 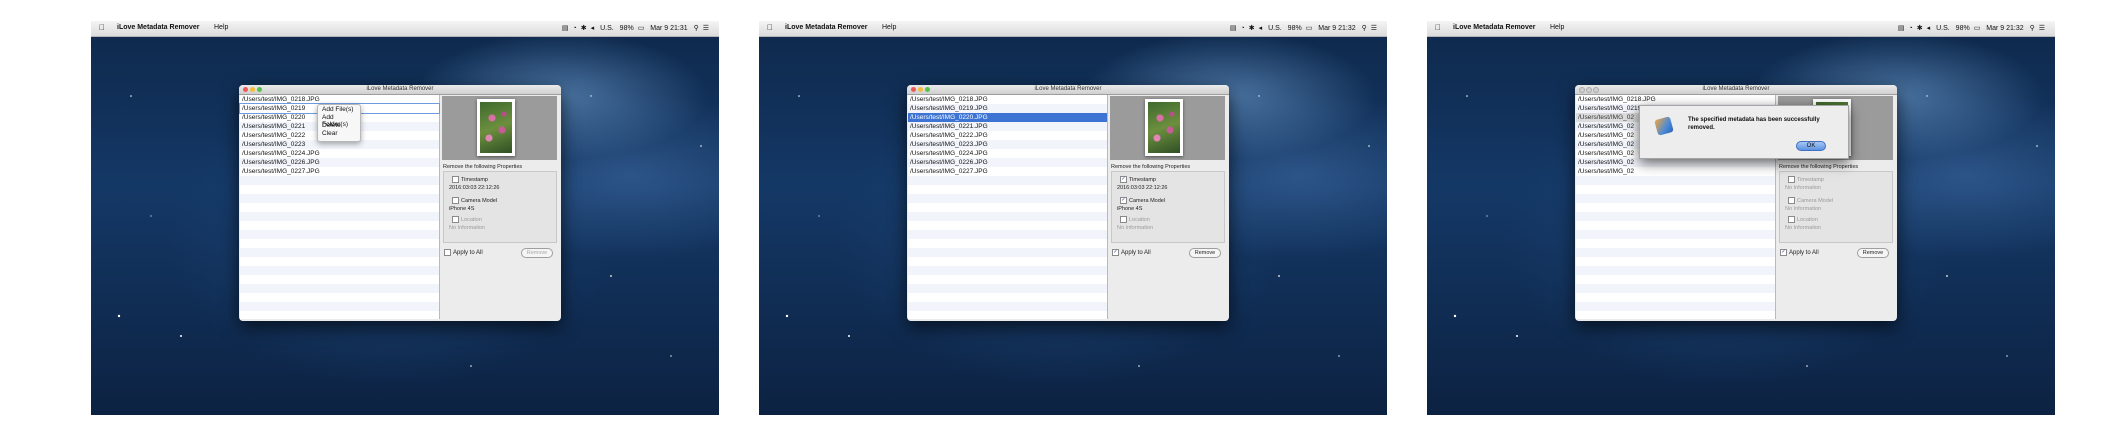 What do you see at coordinates (1151, 167) in the screenshot?
I see `properties-header: Remove the following Properties` at bounding box center [1151, 167].